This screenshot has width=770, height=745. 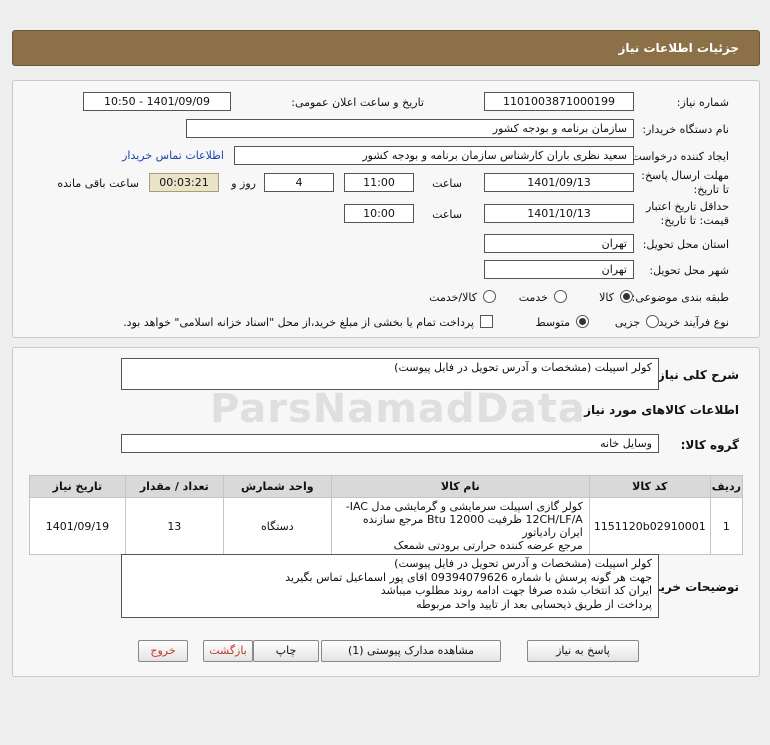 What do you see at coordinates (649, 526) in the screenshot?
I see `cell-code: 1151120b02910001` at bounding box center [649, 526].